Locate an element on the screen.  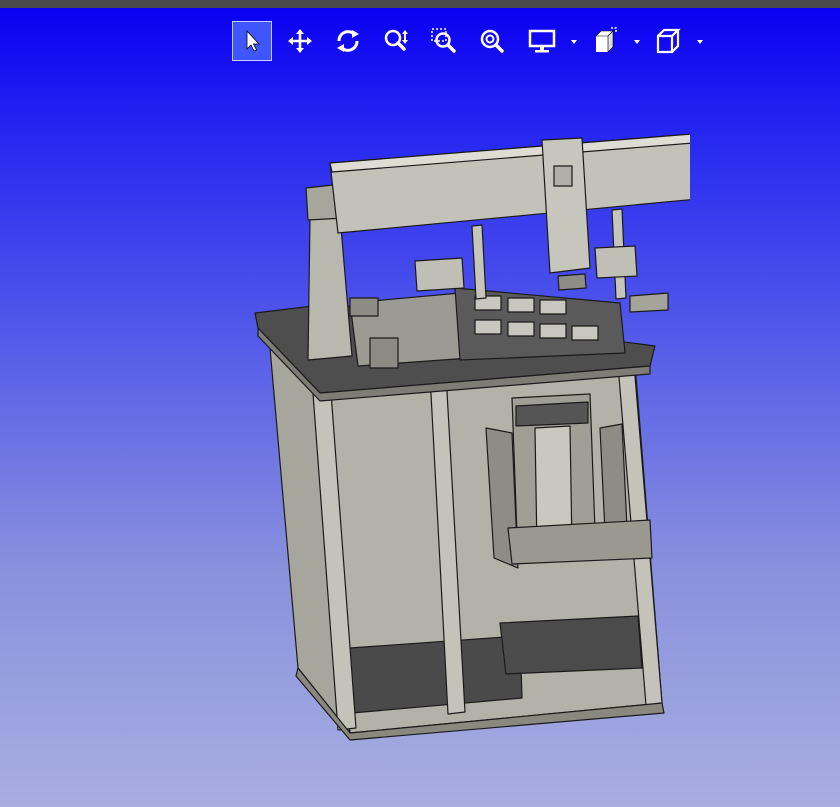
display-mode-button is located at coordinates (542, 41).